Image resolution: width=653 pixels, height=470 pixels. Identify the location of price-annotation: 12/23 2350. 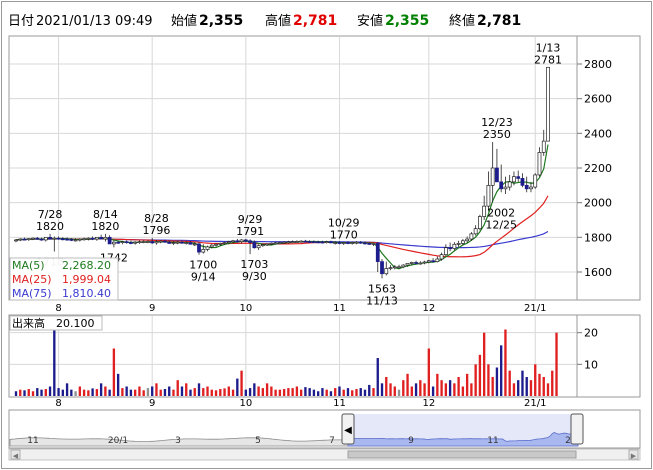
(497, 128).